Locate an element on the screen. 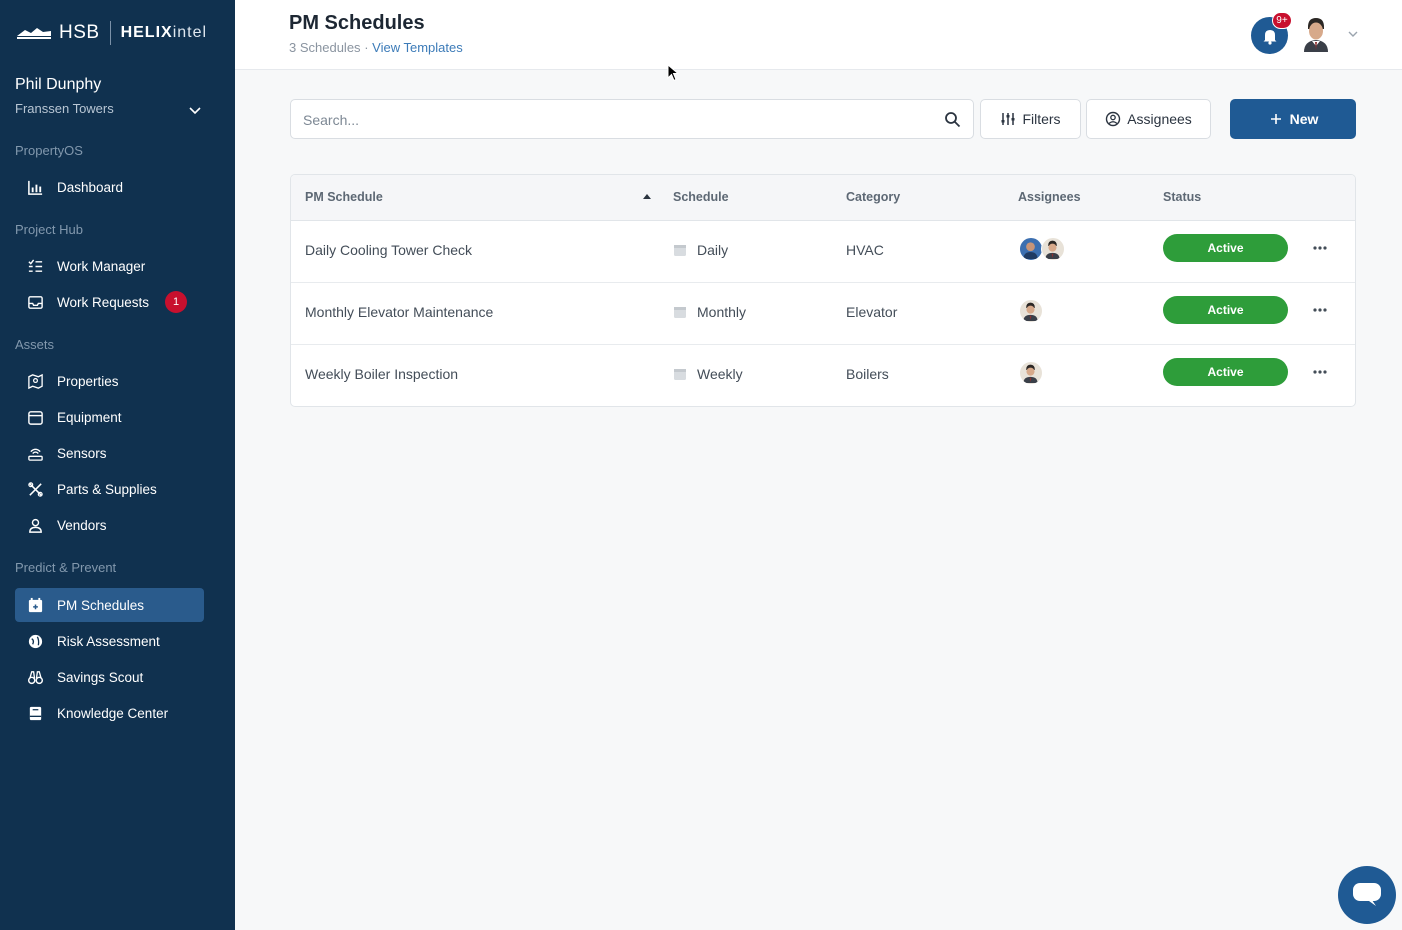 This screenshot has width=1402, height=930. hsb-wordmark: HSB is located at coordinates (79, 32).